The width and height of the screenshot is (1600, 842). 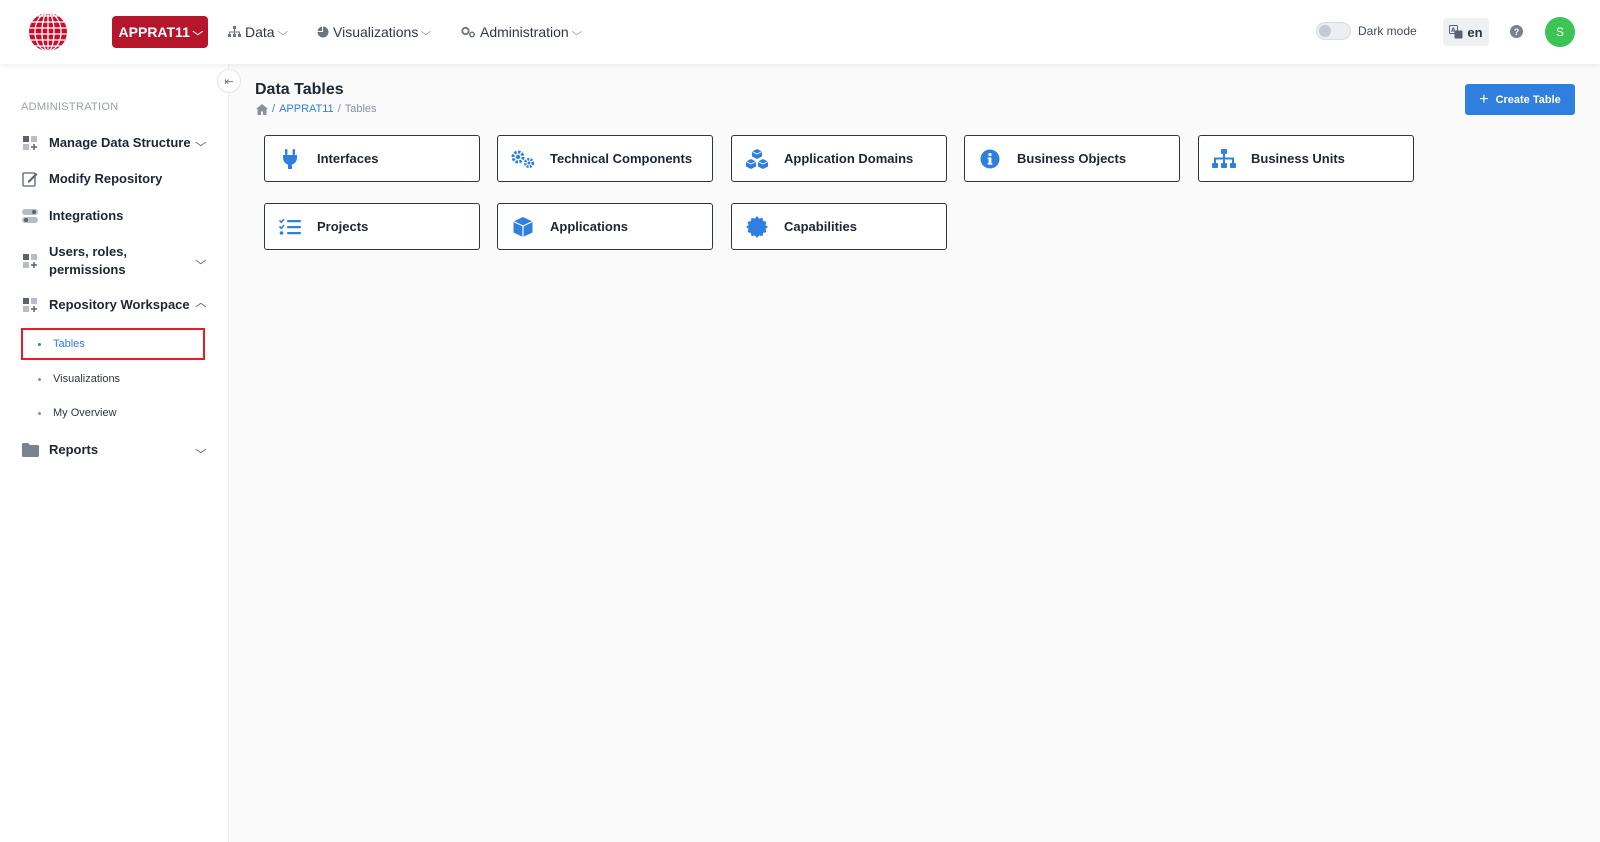 I want to click on tile-capabilities: Capabilities, so click(x=839, y=226).